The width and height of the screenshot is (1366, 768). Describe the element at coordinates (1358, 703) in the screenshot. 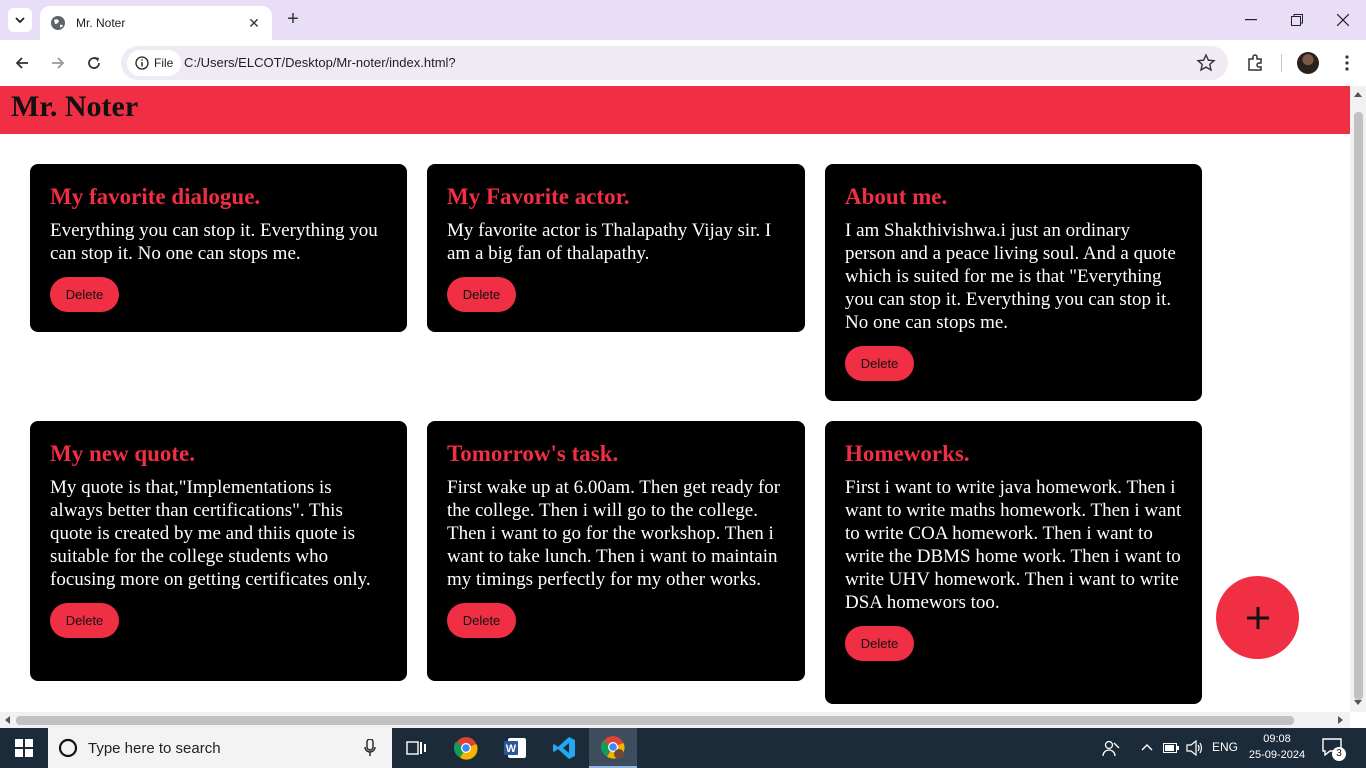

I see `scroll-down-arrow-icon` at that location.